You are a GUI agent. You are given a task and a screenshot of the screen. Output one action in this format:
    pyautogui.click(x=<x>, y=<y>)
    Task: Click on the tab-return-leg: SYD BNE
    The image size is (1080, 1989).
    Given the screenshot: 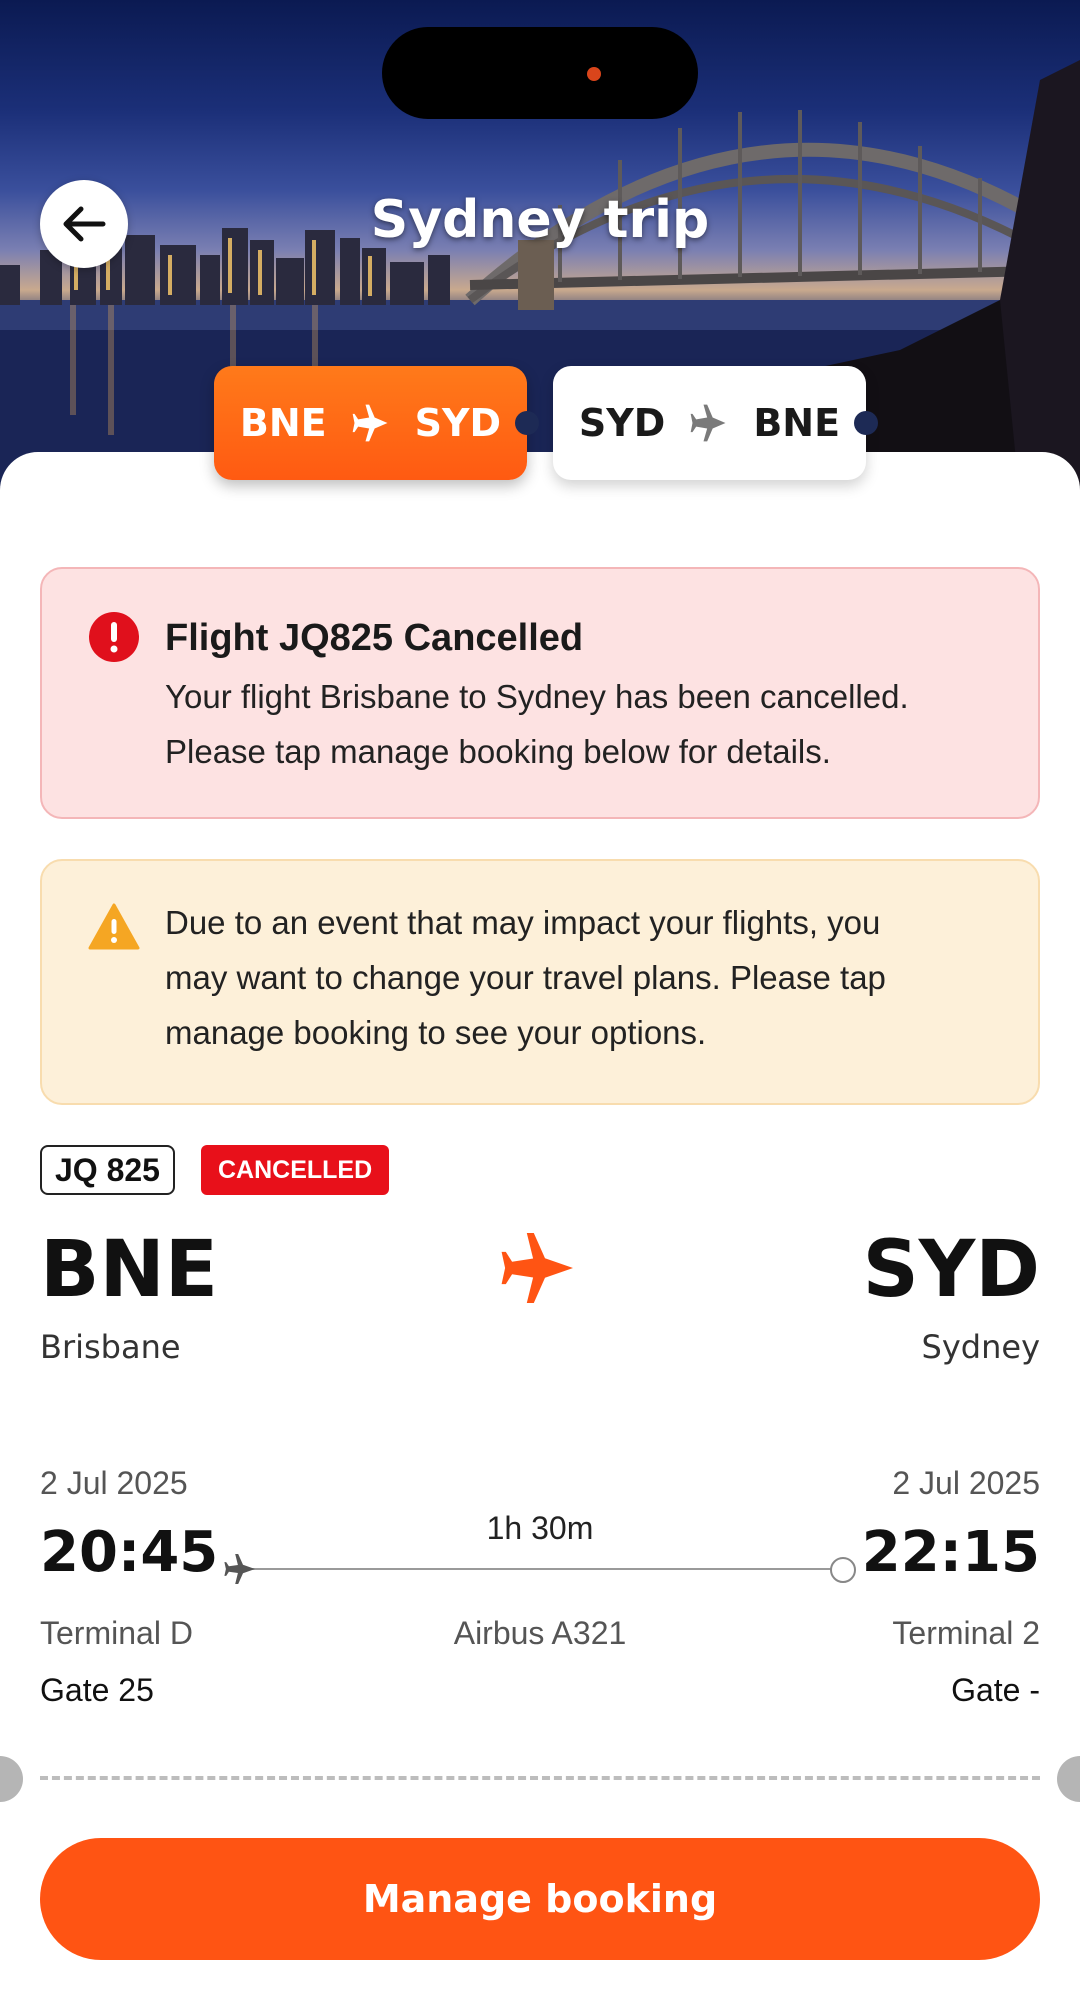 What is the action you would take?
    pyautogui.click(x=709, y=423)
    